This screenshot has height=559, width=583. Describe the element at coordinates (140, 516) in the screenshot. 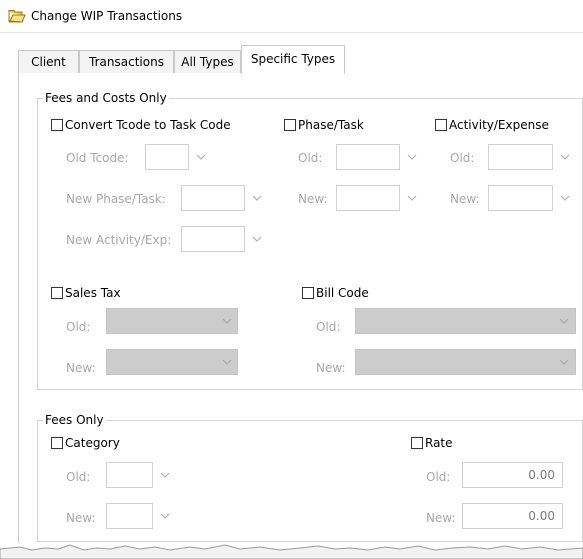

I see `category-new-combo` at that location.